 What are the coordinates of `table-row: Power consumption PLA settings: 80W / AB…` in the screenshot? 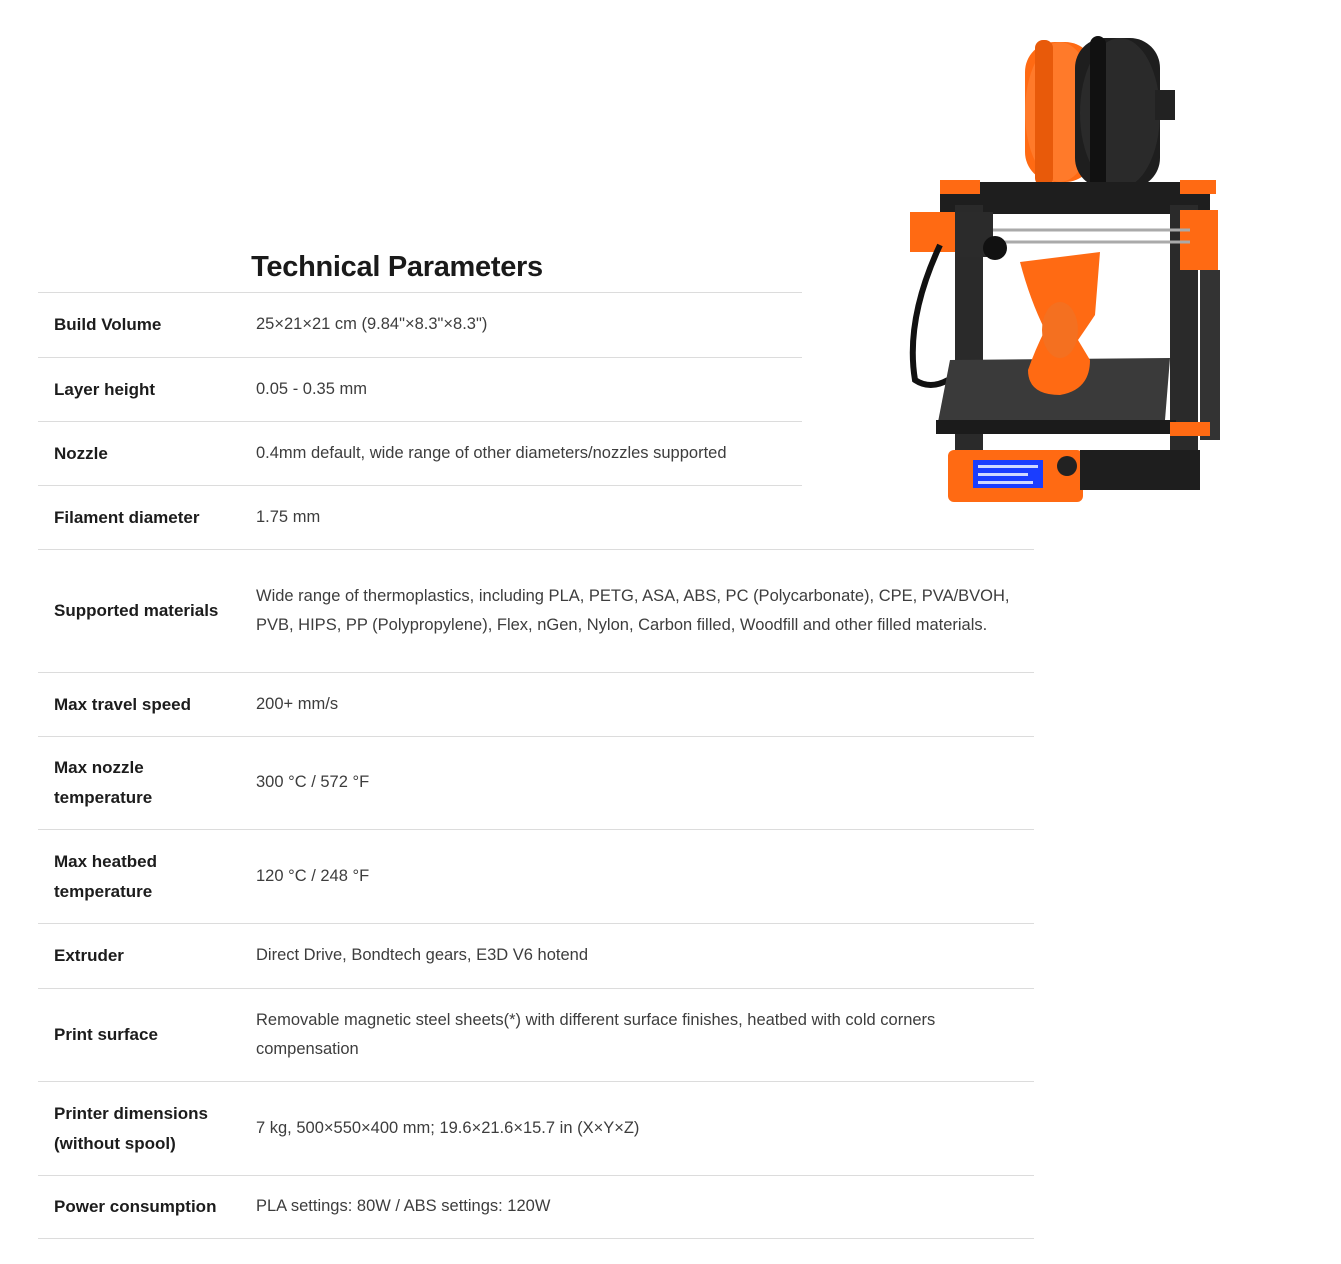 It's located at (536, 1207).